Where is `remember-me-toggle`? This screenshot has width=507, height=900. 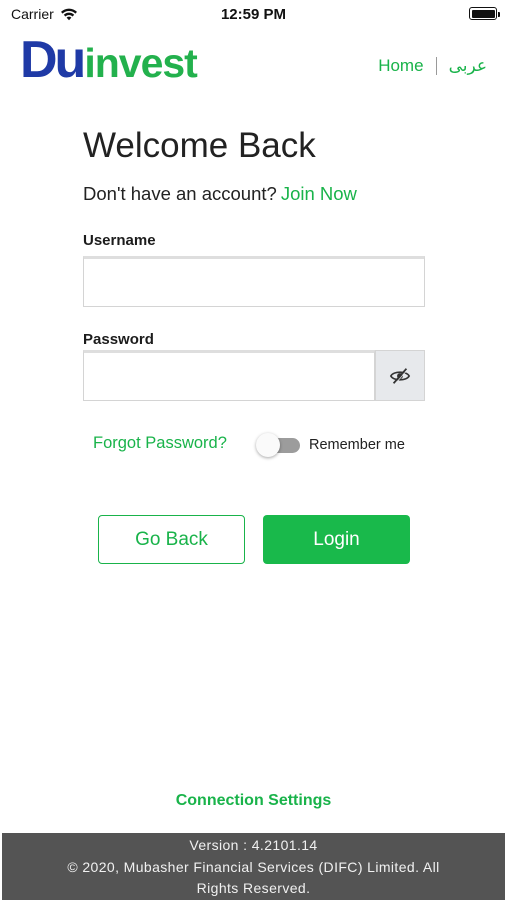 remember-me-toggle is located at coordinates (278, 445).